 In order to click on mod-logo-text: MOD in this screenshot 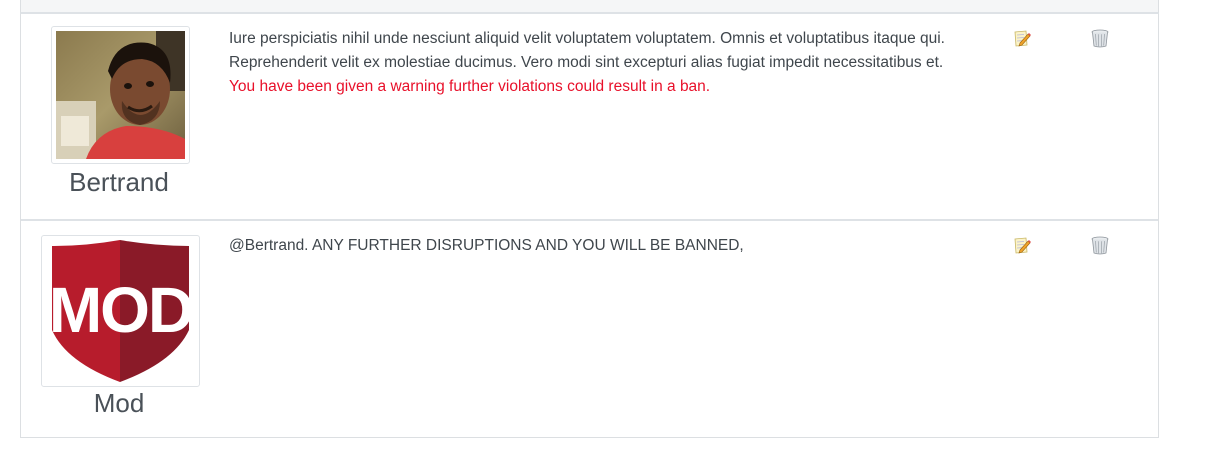, I will do `click(120, 310)`.